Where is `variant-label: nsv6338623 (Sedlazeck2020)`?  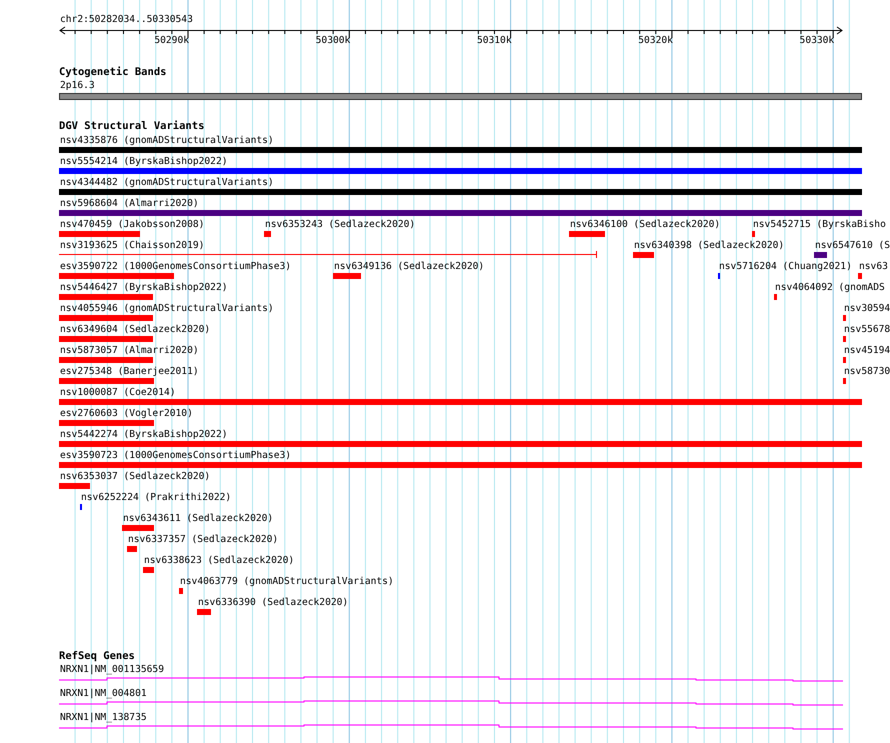 variant-label: nsv6338623 (Sedlazeck2020) is located at coordinates (219, 560).